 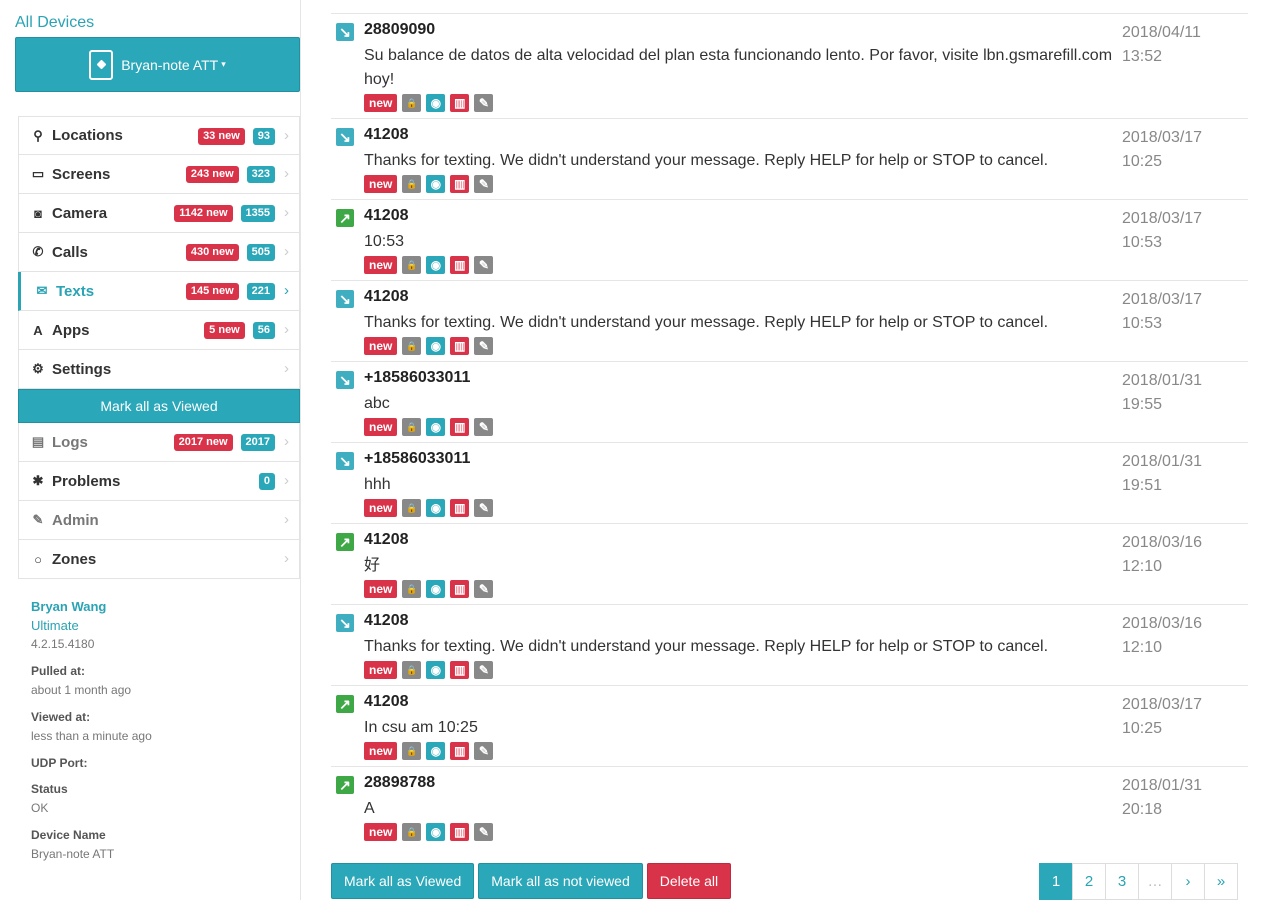 What do you see at coordinates (230, 252) in the screenshot?
I see `sidebar-item-badges: 430 new 505` at bounding box center [230, 252].